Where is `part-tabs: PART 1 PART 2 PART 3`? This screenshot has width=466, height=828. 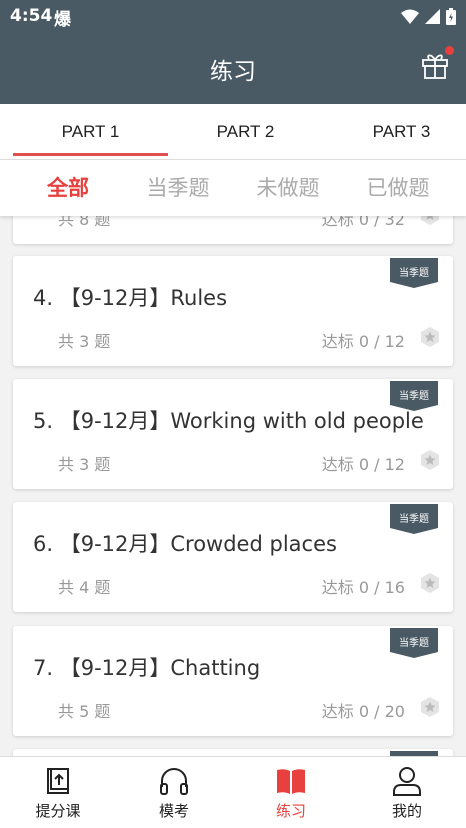
part-tabs: PART 1 PART 2 PART 3 is located at coordinates (233, 132).